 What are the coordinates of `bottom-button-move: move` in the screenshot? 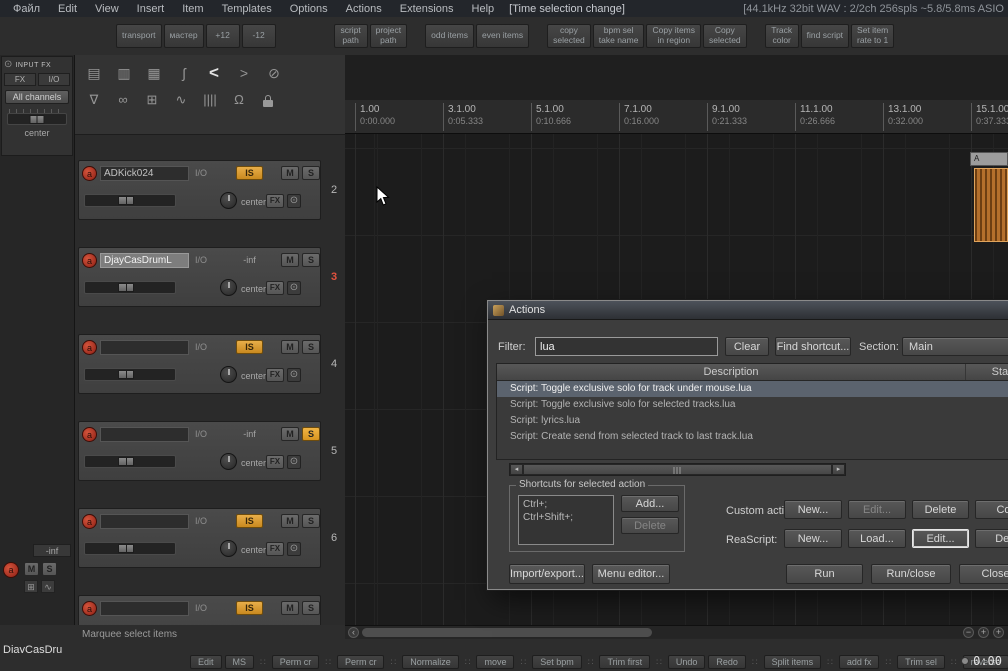 It's located at (495, 662).